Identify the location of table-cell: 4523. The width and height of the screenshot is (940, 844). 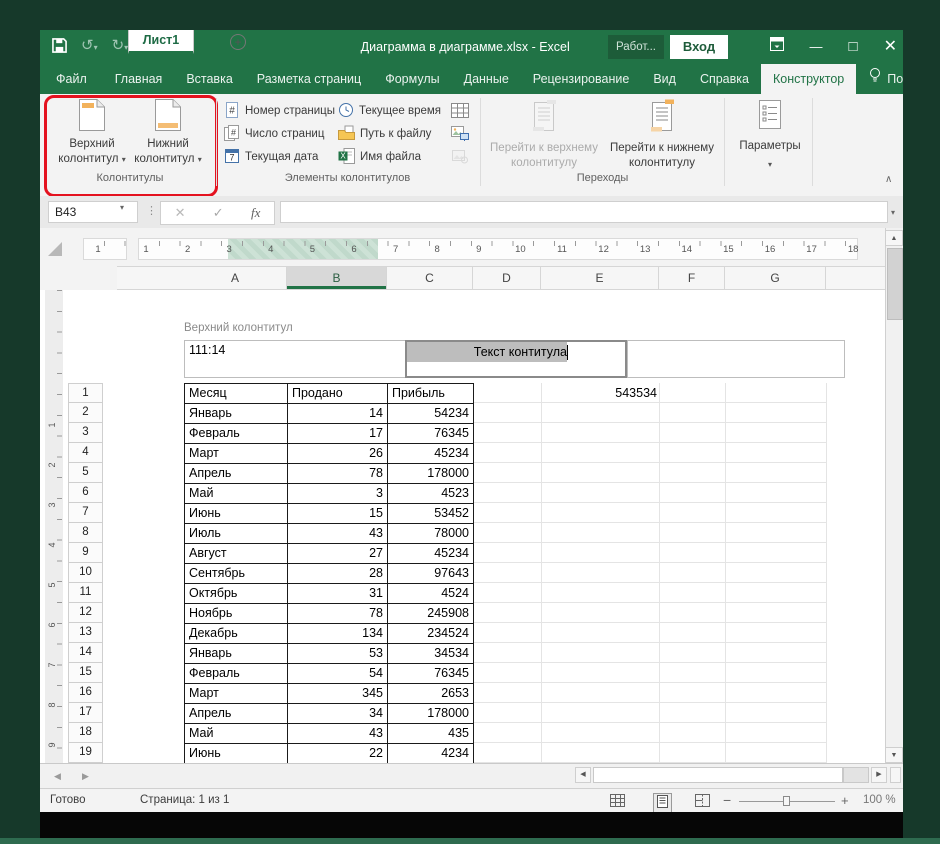
(431, 494).